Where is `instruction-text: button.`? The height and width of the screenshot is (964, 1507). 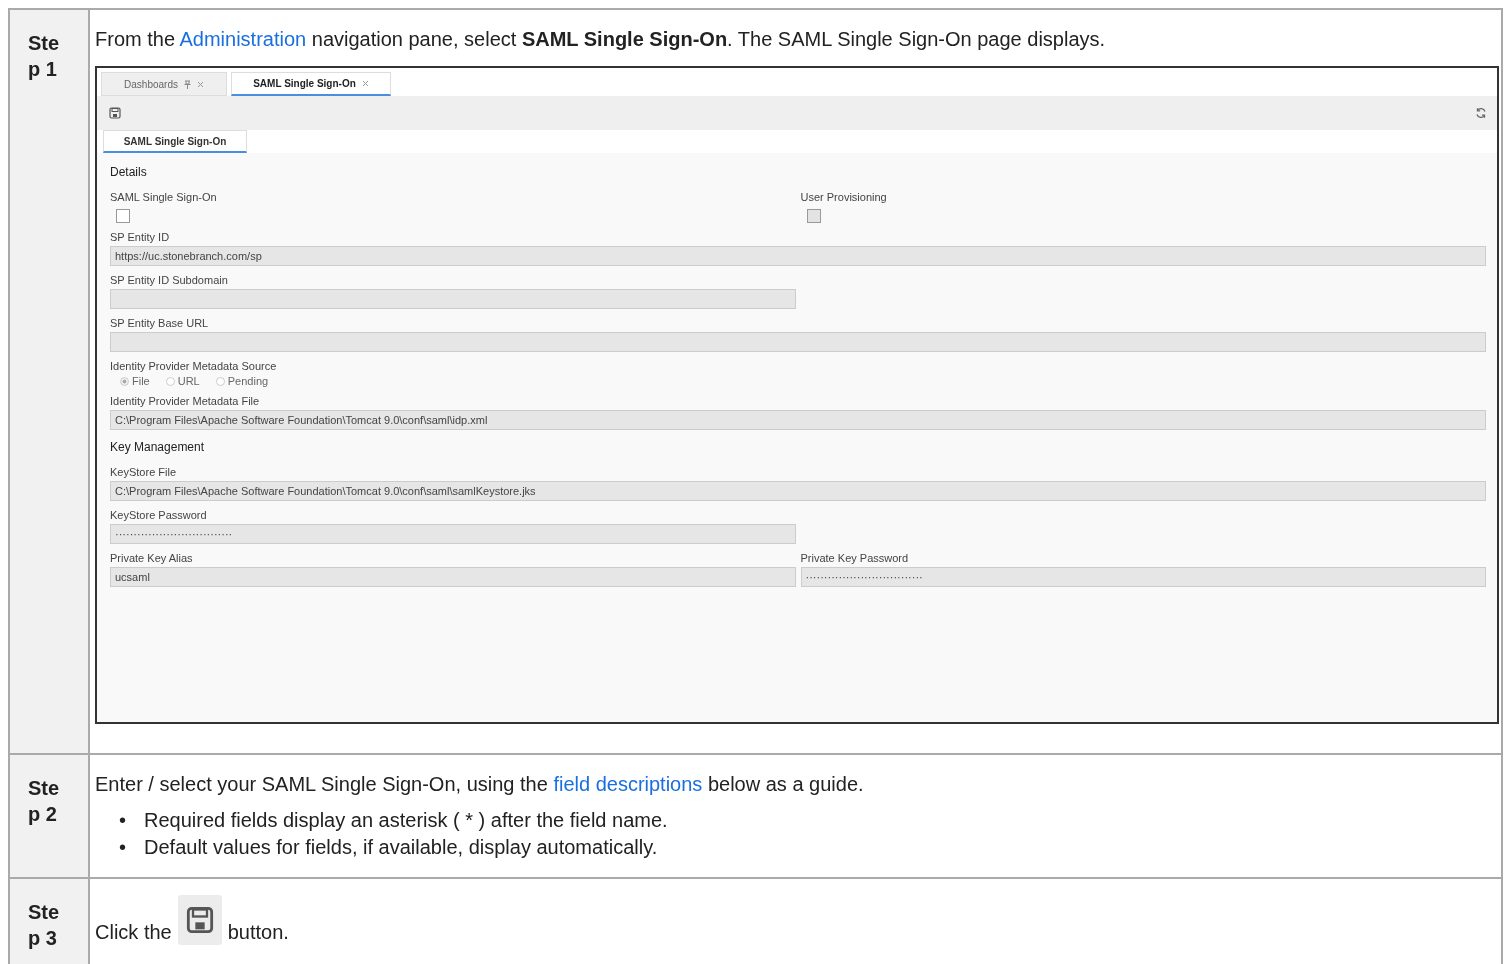 instruction-text: button. is located at coordinates (258, 932).